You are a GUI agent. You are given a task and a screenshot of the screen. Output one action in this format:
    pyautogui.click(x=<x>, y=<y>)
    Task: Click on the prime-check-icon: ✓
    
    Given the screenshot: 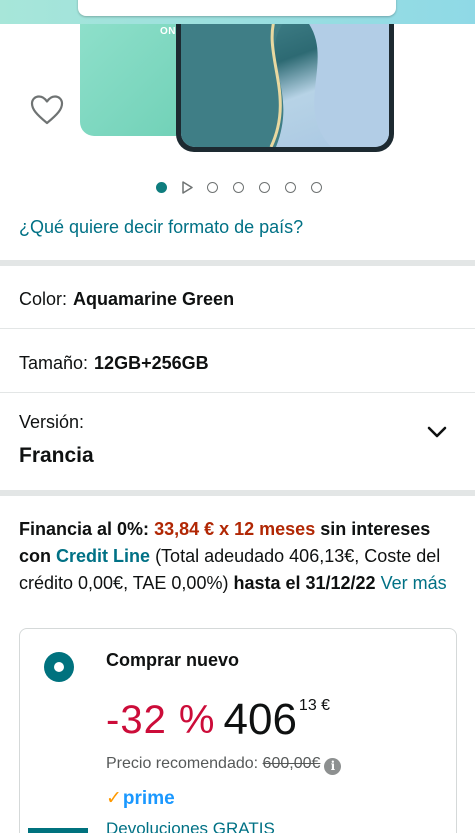 What is the action you would take?
    pyautogui.click(x=114, y=798)
    